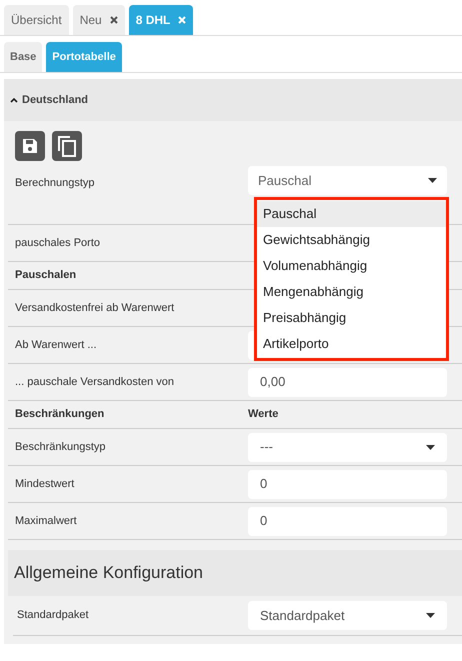 This screenshot has height=661, width=462. Describe the element at coordinates (347, 447) in the screenshot. I see `select-field: ---` at that location.